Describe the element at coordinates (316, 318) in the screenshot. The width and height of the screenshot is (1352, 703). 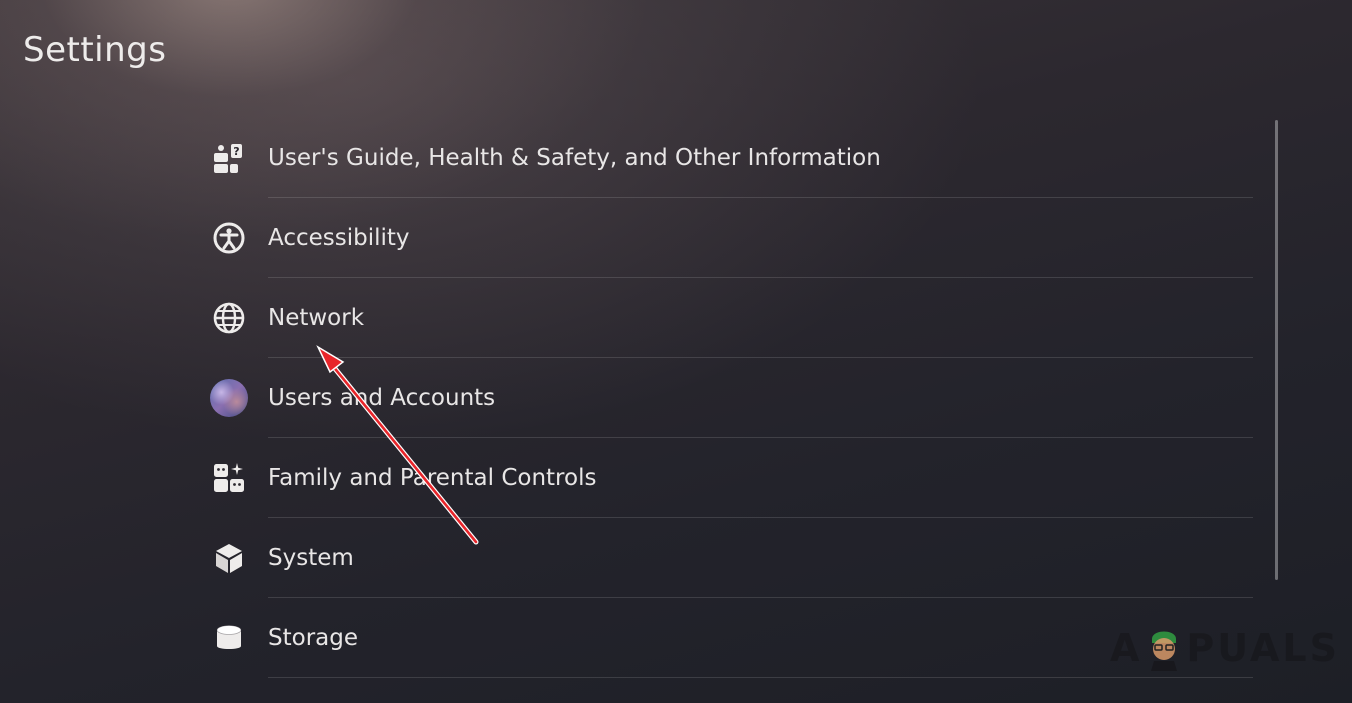
I see `menu-item-label: Network` at that location.